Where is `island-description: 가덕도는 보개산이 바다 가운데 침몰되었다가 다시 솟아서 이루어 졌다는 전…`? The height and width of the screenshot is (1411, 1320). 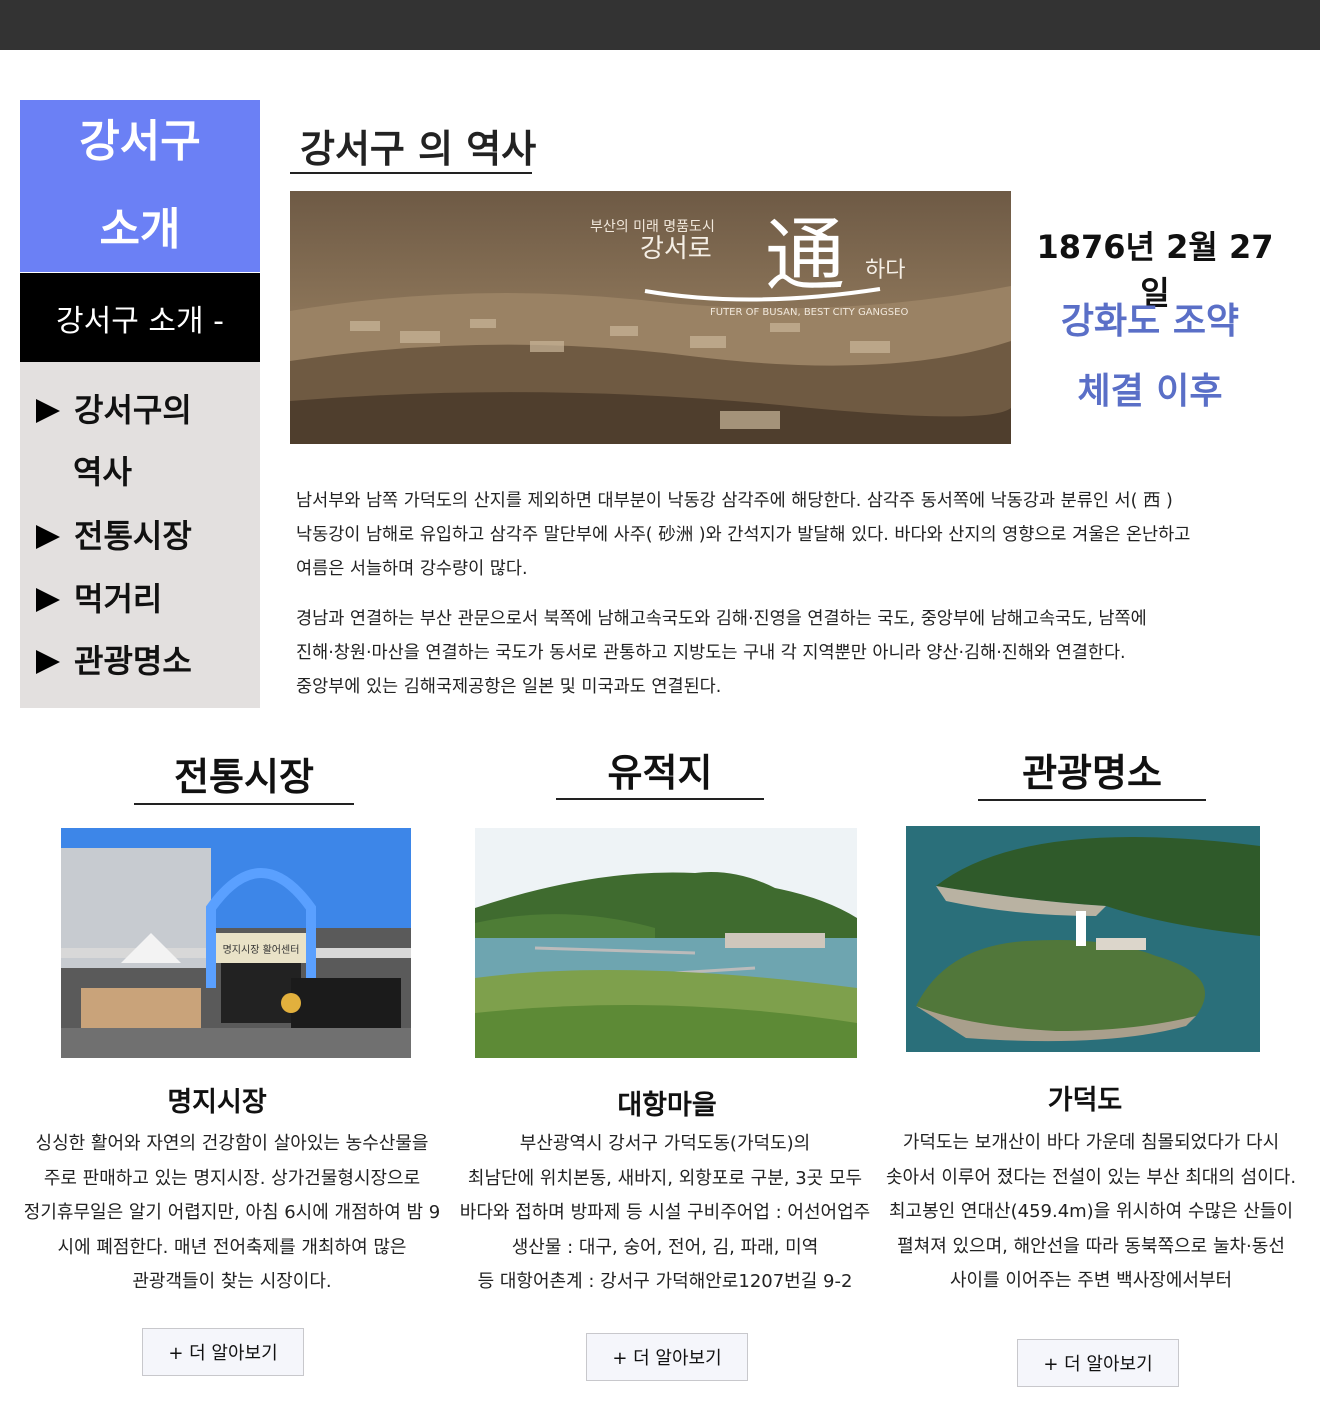 island-description: 가덕도는 보개산이 바다 가운데 침몰되었다가 다시 솟아서 이루어 졌다는 전… is located at coordinates (1091, 1212).